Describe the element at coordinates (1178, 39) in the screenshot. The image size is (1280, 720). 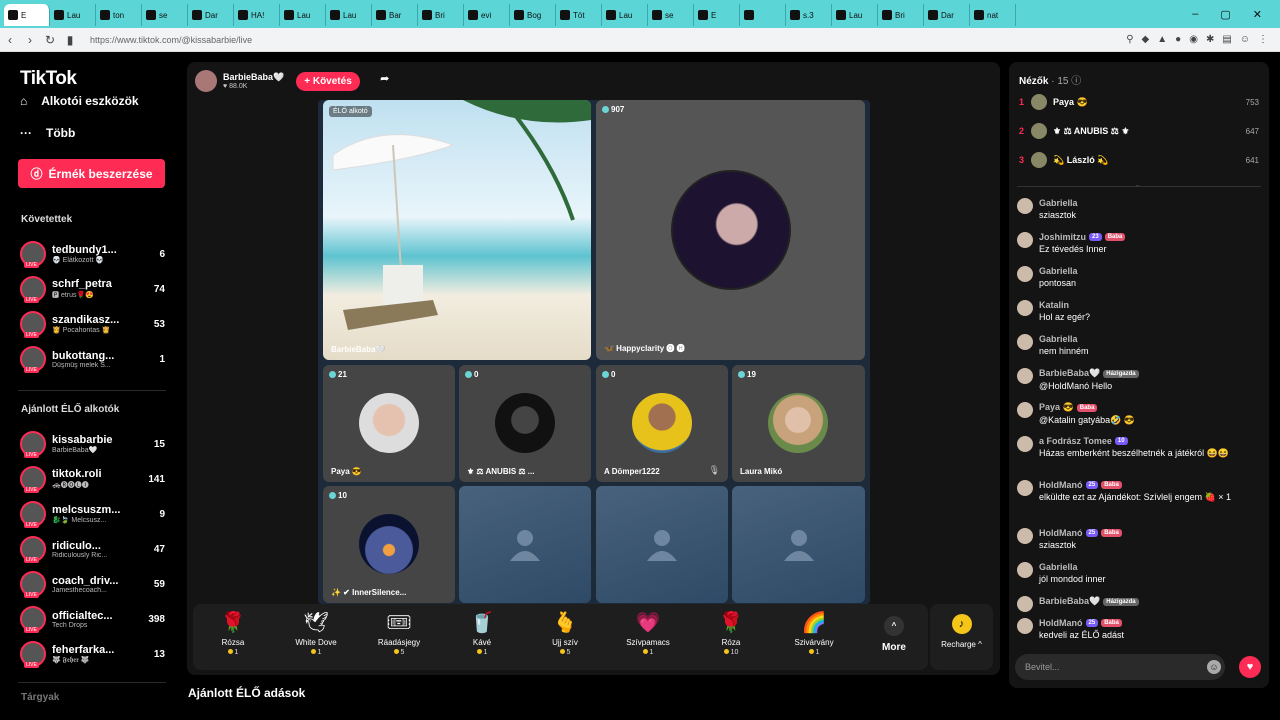
I see `extension-icon: ●` at that location.